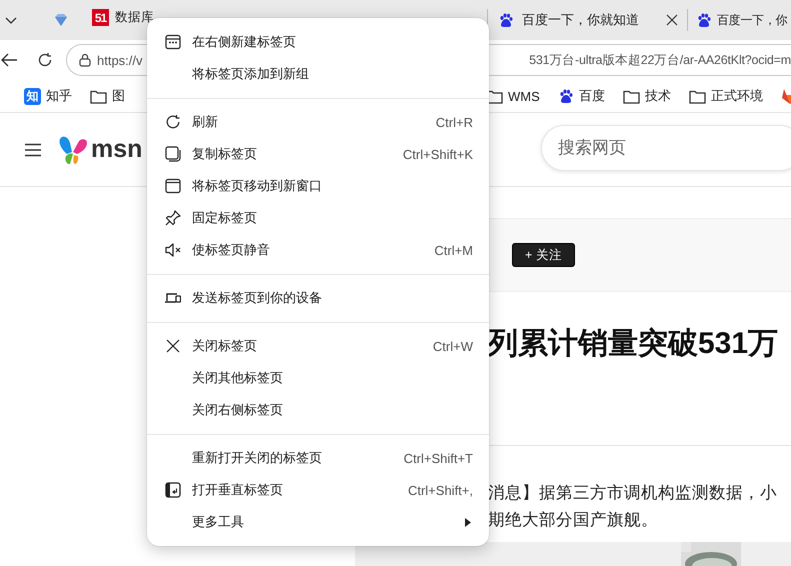 This screenshot has width=791, height=566. Describe the element at coordinates (120, 60) in the screenshot. I see `url-text: https://v` at that location.